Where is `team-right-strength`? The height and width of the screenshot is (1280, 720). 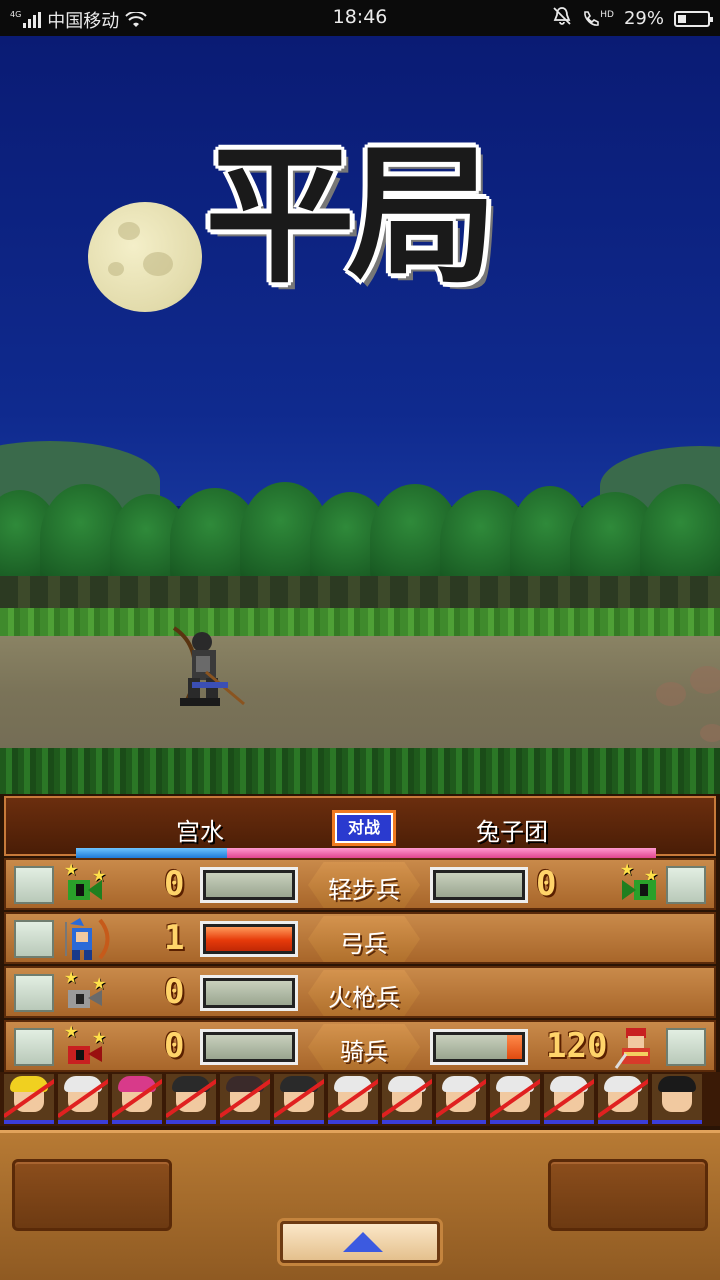
team-right-strength is located at coordinates (441, 853).